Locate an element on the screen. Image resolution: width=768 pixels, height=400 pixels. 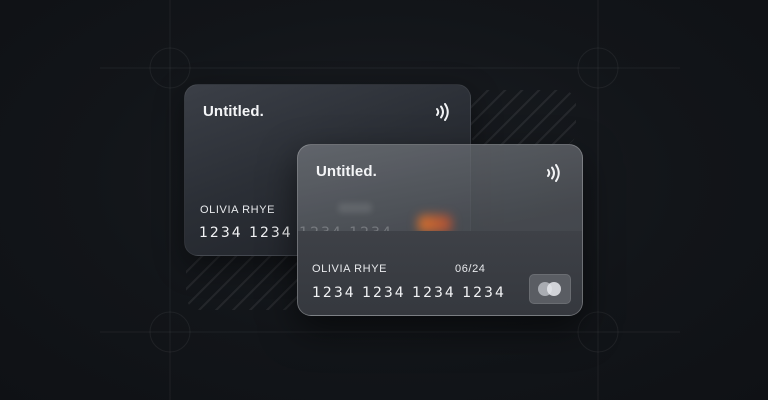
mastercard-logo-icon is located at coordinates (550, 289).